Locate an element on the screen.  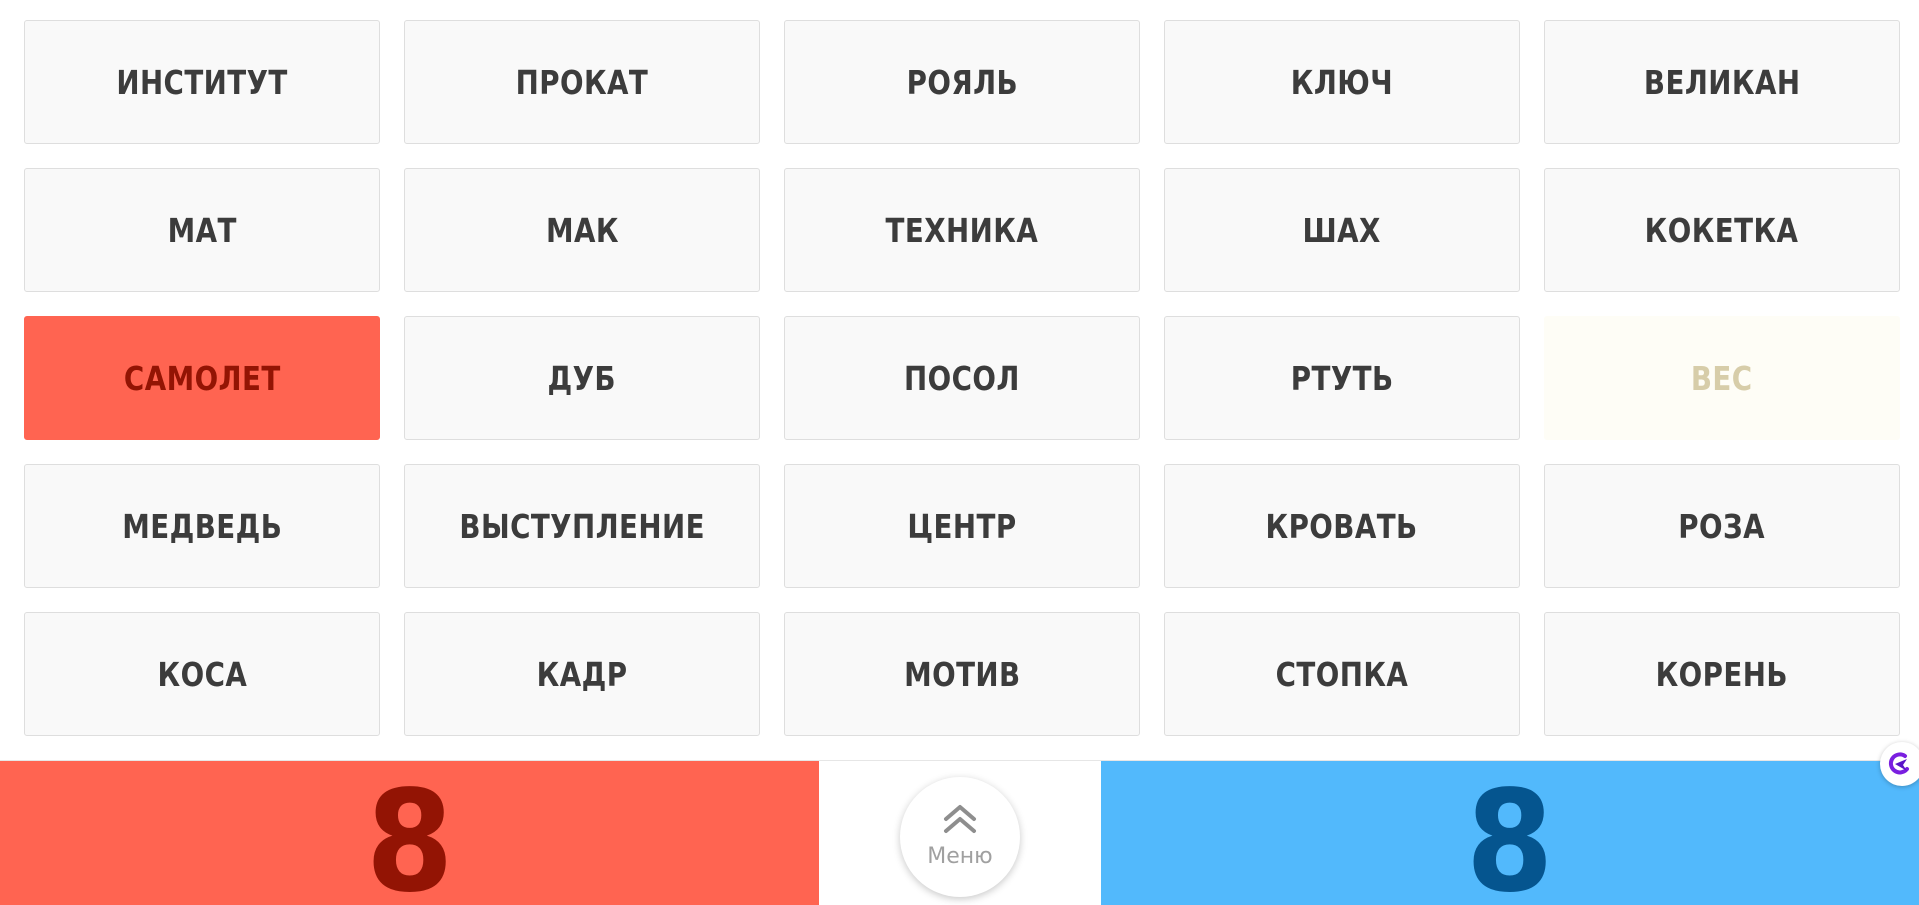
card-word: ШАХ is located at coordinates (1342, 230).